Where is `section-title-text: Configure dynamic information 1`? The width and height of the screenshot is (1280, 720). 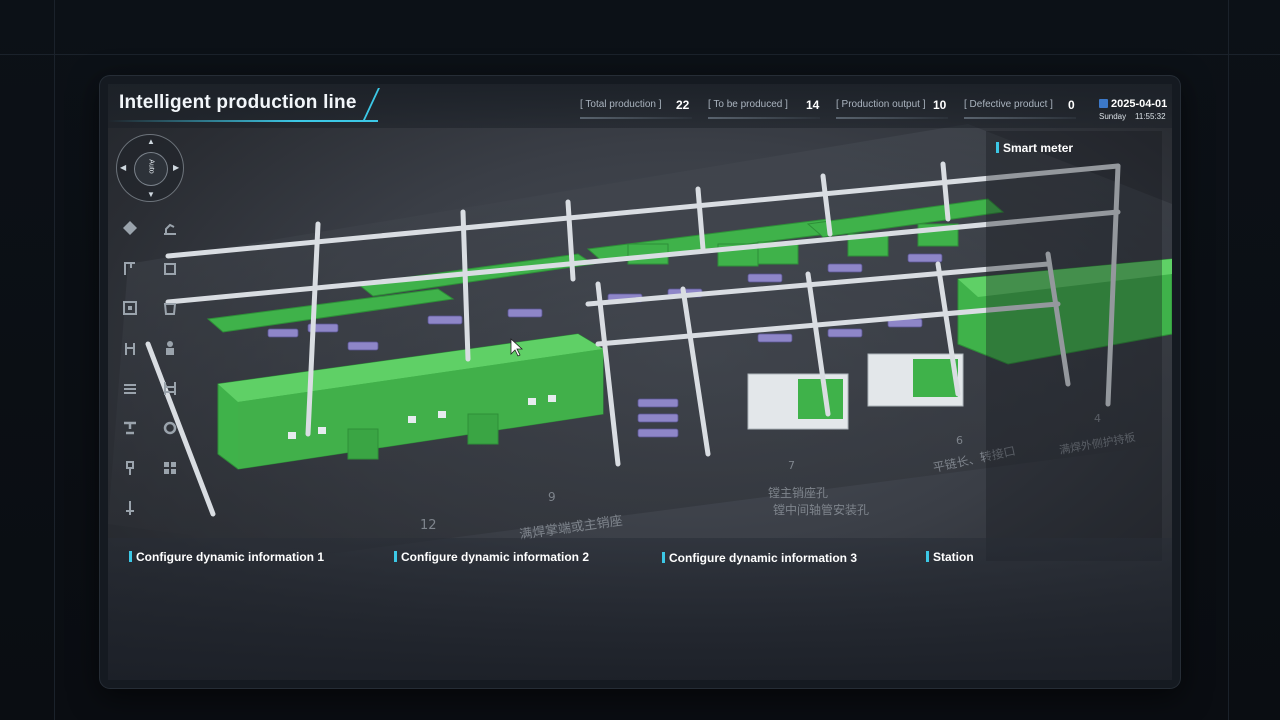 section-title-text: Configure dynamic information 1 is located at coordinates (230, 557).